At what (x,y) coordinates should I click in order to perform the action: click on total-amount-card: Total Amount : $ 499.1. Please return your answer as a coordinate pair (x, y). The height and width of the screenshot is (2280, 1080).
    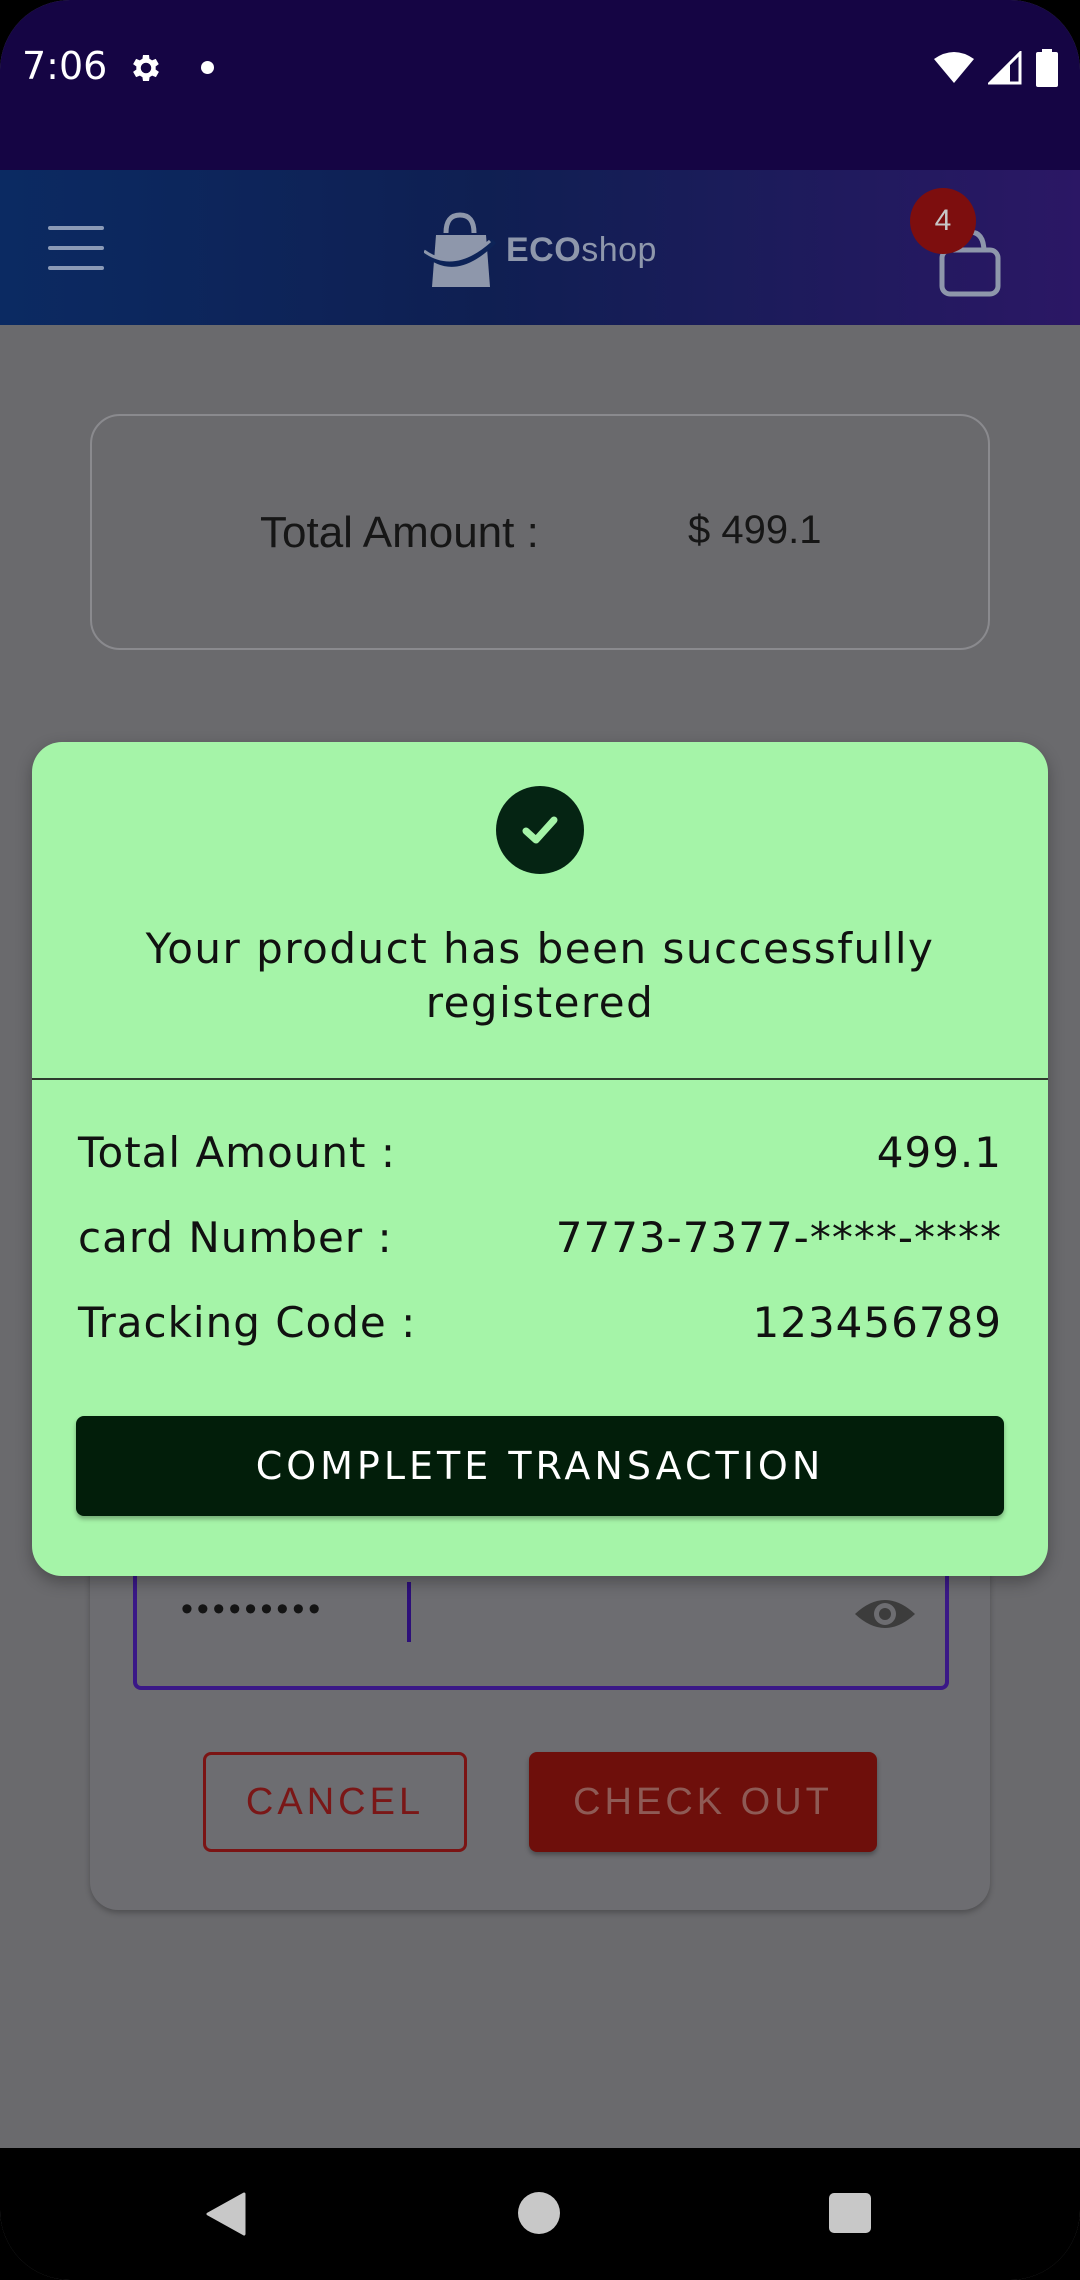
    Looking at the image, I should click on (540, 532).